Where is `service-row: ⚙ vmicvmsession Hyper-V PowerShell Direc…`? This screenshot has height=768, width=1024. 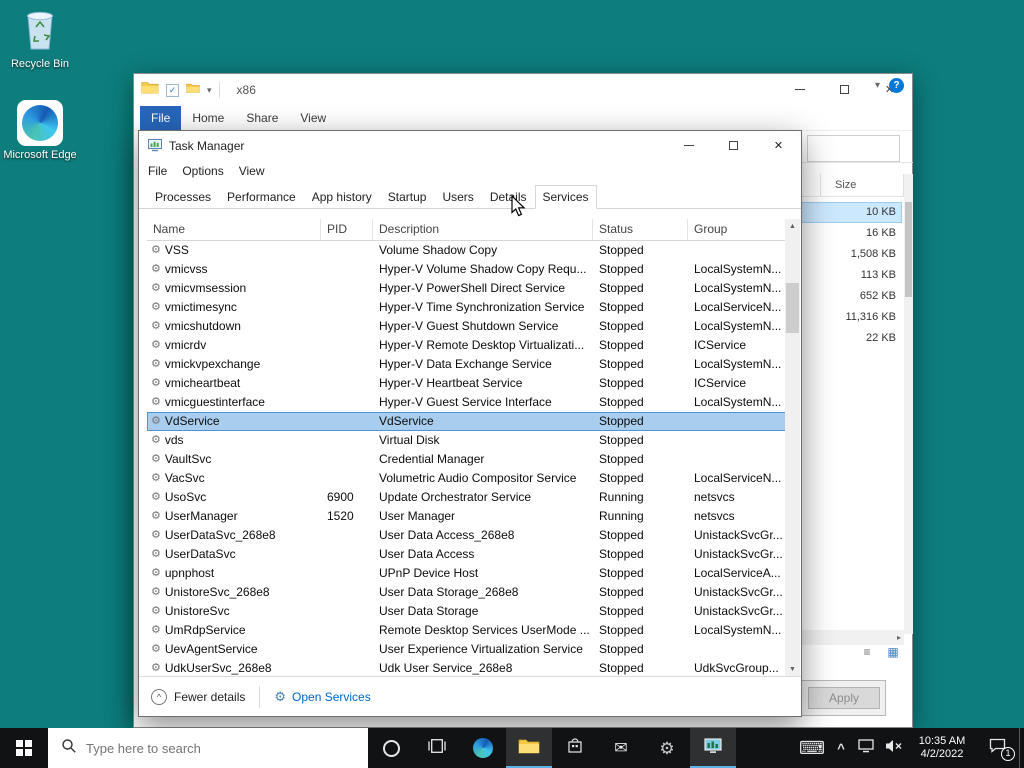 service-row: ⚙ vmicvmsession Hyper-V PowerShell Direc… is located at coordinates (466, 288).